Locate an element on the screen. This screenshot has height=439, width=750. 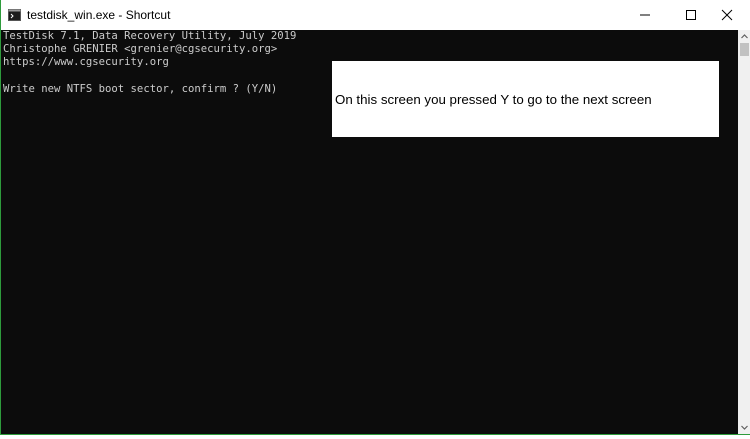
scroll-down-arrow-icon is located at coordinates (744, 427).